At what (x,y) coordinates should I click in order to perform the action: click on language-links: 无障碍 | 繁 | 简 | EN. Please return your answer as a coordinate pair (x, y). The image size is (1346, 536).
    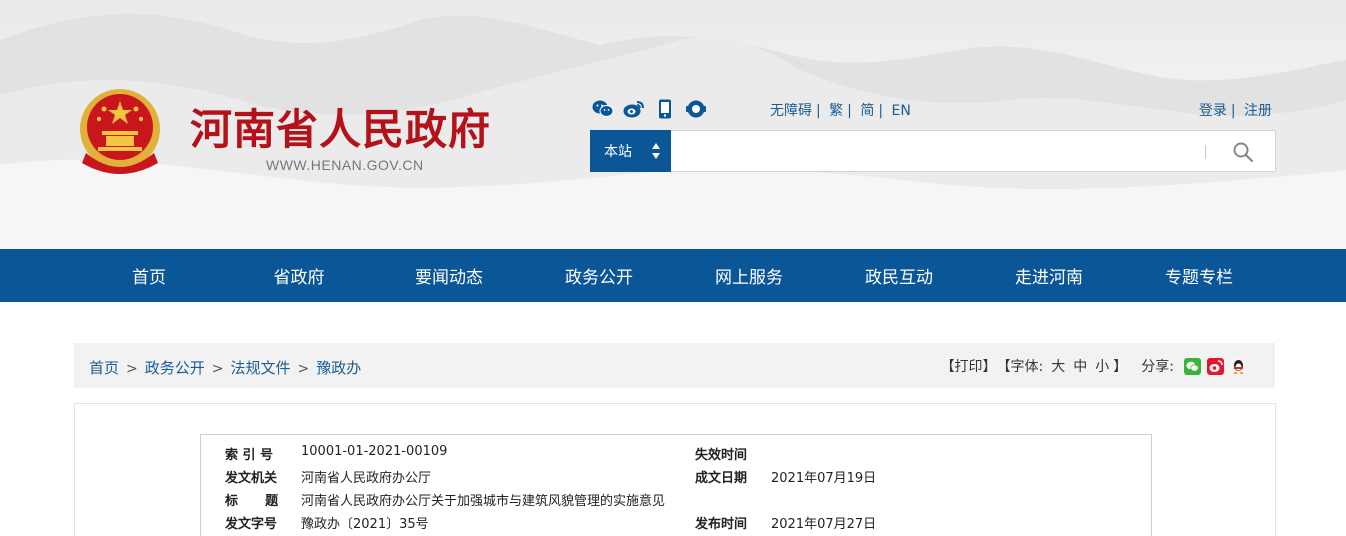
    Looking at the image, I should click on (840, 110).